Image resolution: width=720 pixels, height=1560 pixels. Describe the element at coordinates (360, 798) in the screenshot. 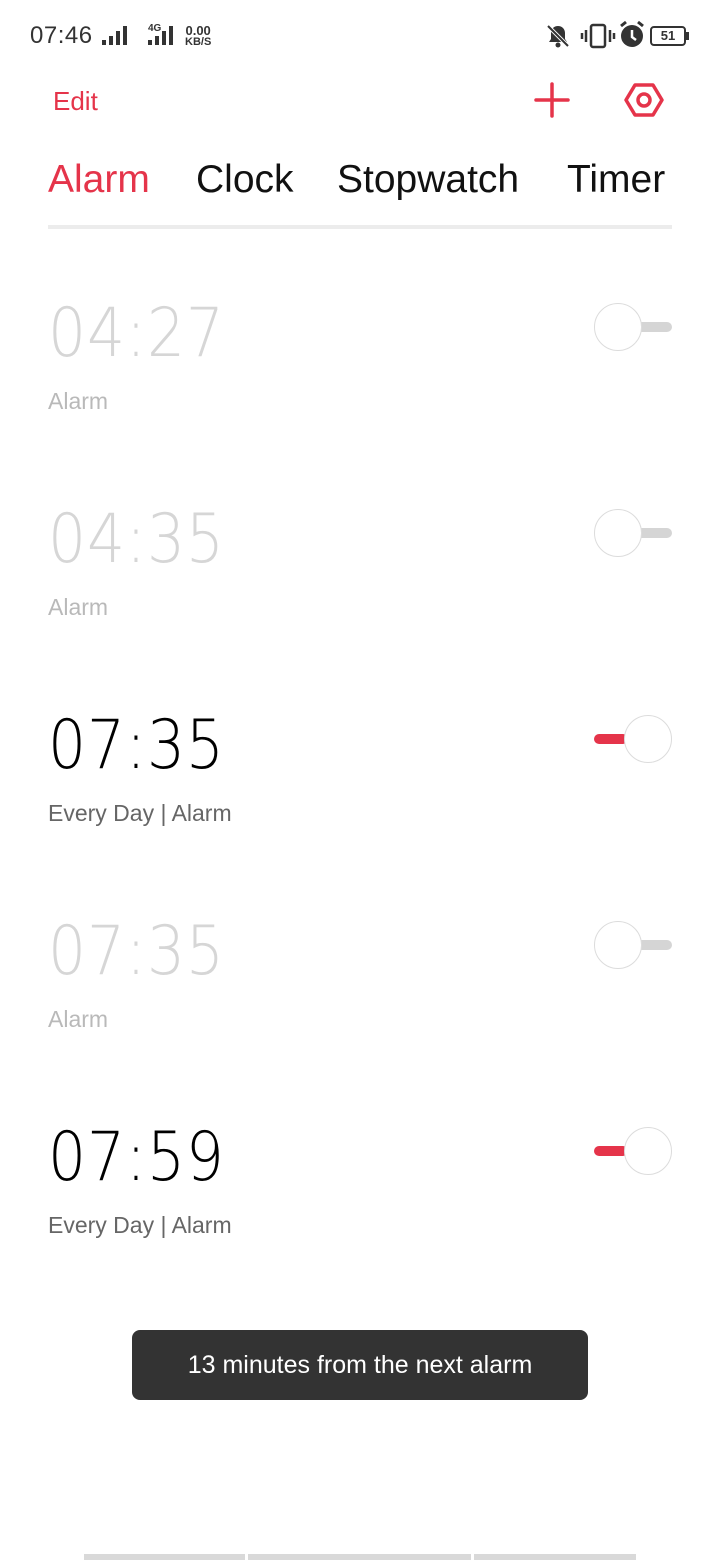

I see `alarm-item: 07:35 Every Day | Alarm` at that location.